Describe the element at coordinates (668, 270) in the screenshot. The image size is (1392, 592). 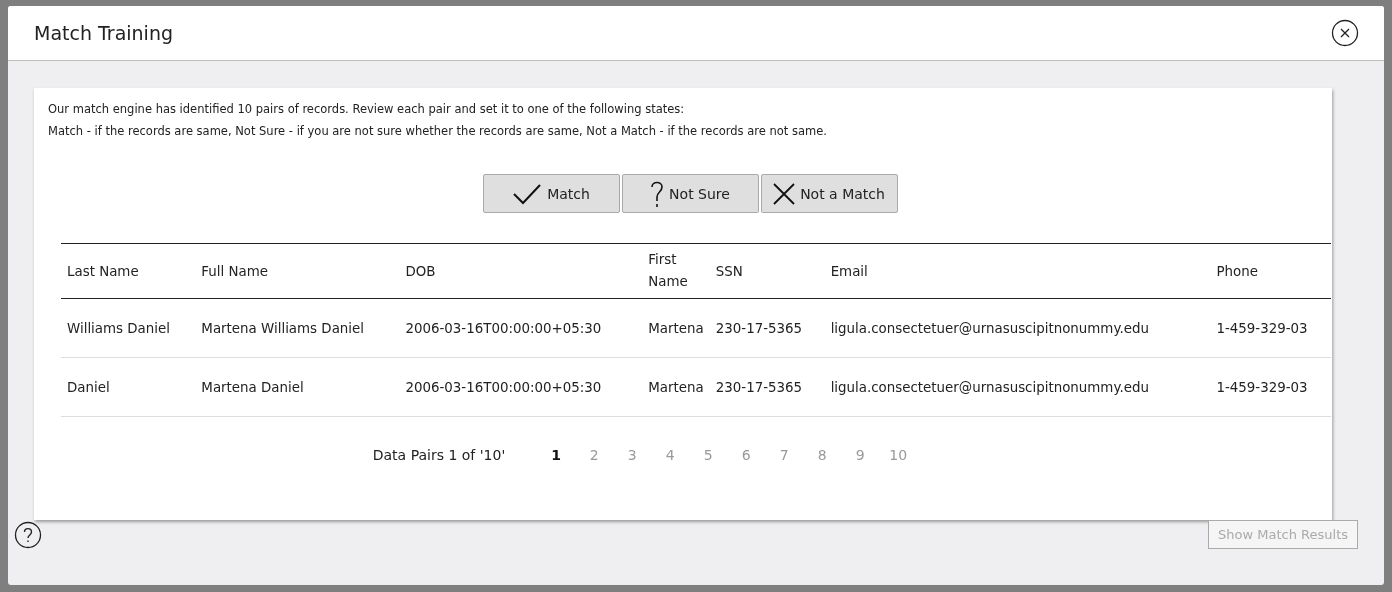
I see `column-header: First Name` at that location.